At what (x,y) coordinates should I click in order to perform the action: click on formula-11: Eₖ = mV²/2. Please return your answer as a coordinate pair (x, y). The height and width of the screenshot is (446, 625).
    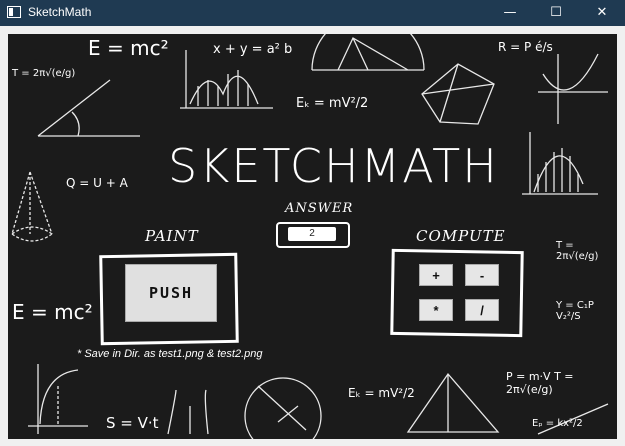
    Looking at the image, I should click on (381, 393).